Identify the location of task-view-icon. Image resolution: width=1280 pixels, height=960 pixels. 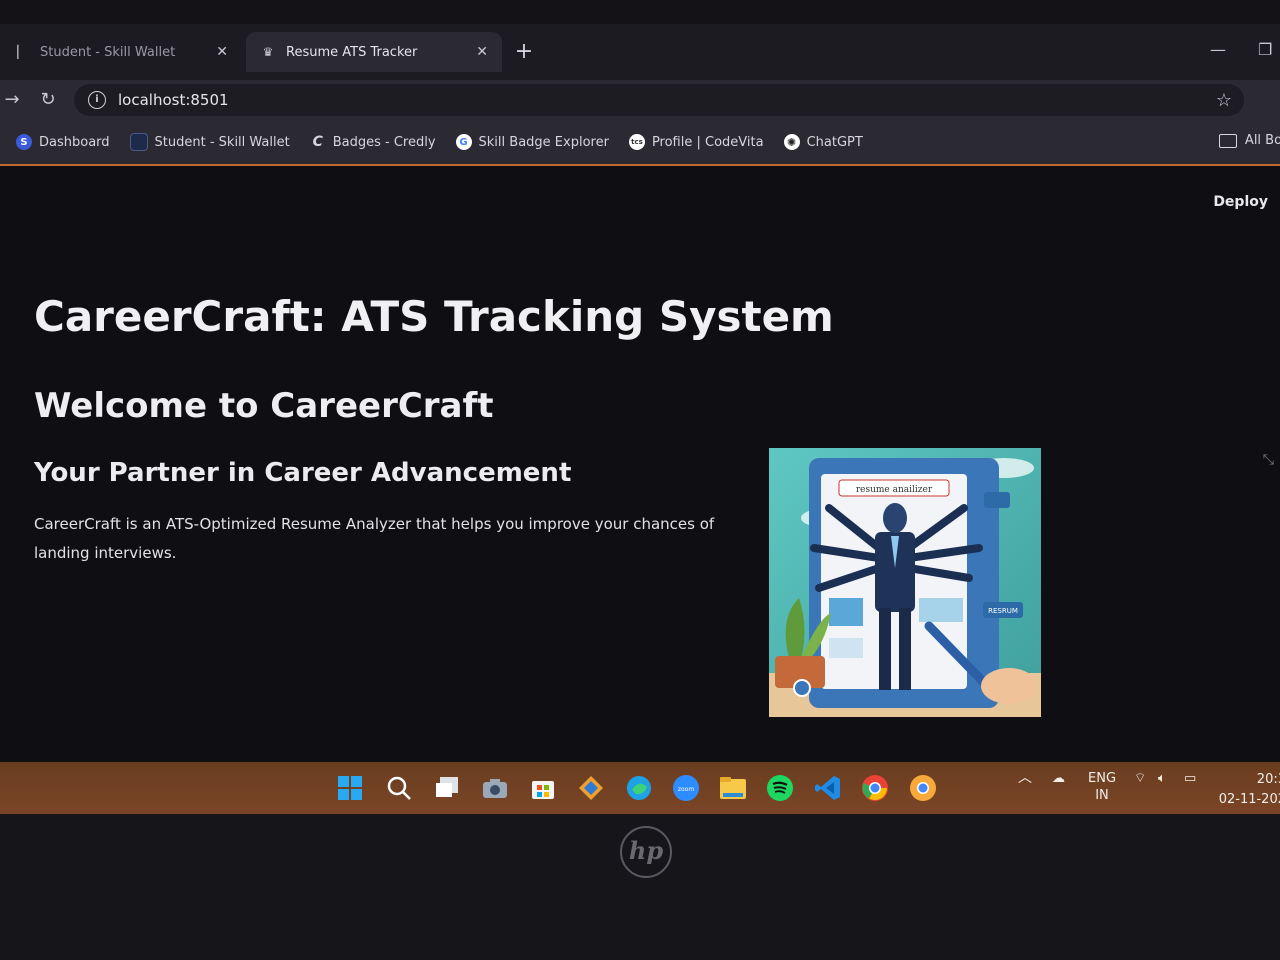
(447, 788).